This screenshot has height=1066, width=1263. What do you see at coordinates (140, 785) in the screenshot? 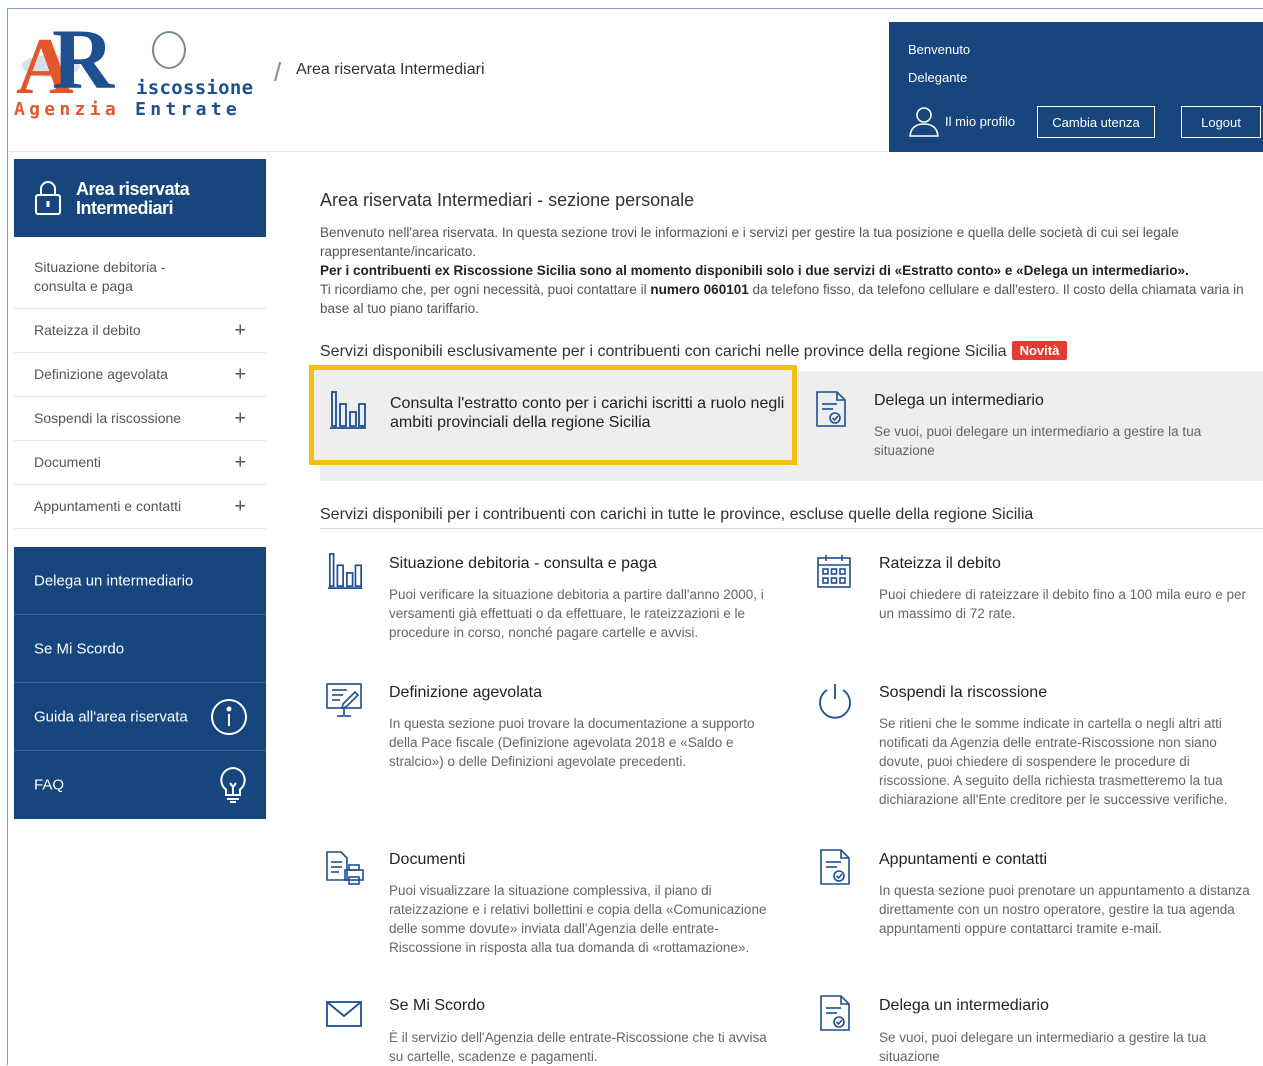
I see `sidebar-faq-button: FAQ` at bounding box center [140, 785].